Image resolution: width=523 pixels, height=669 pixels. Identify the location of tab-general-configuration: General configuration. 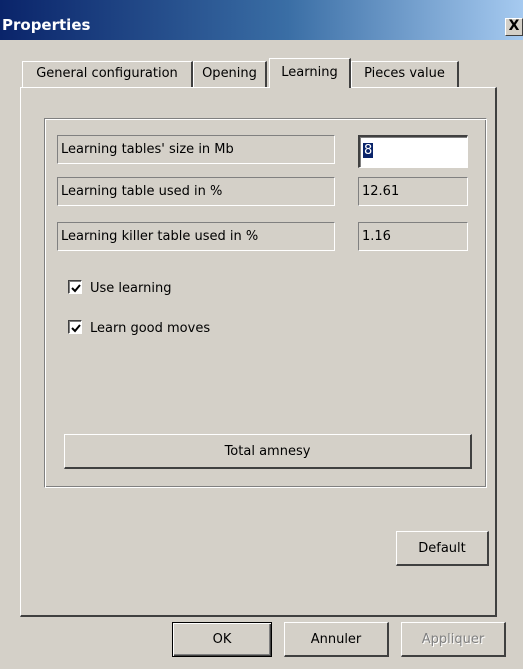
(107, 74).